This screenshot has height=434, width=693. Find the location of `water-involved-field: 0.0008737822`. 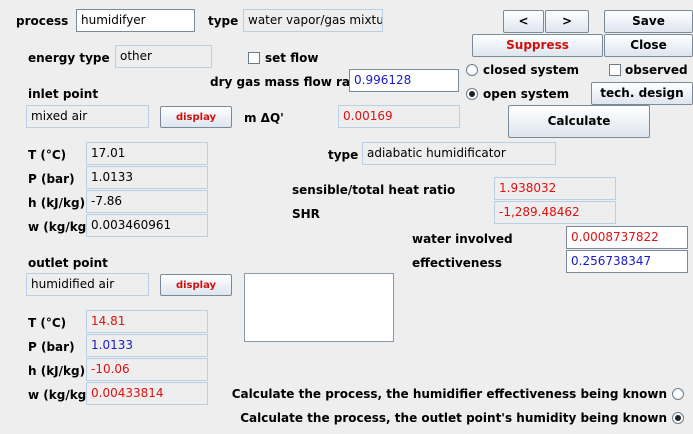

water-involved-field: 0.0008737822 is located at coordinates (627, 237).